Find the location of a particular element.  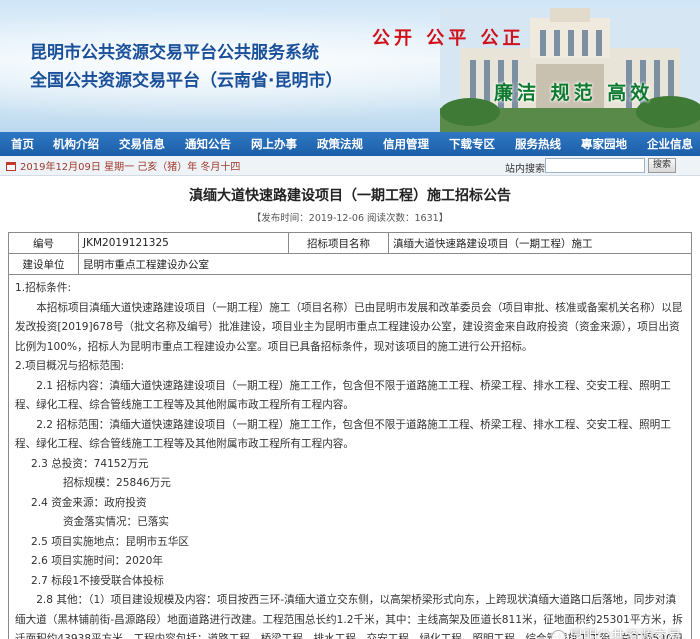

nav-credit: 信用管理 is located at coordinates (406, 144).